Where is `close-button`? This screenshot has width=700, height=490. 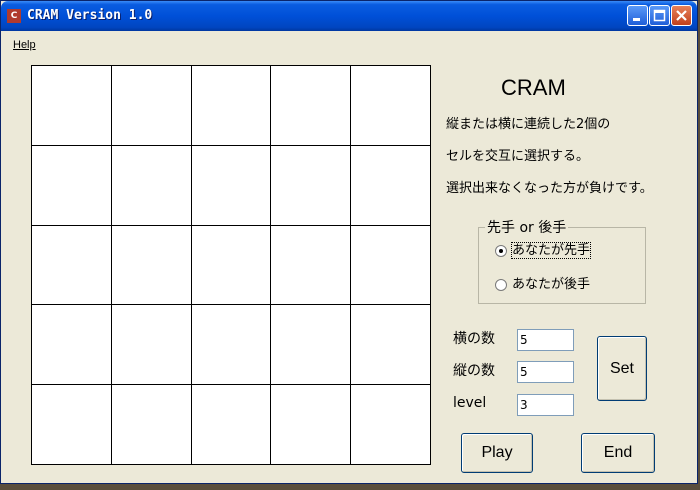 close-button is located at coordinates (681, 15).